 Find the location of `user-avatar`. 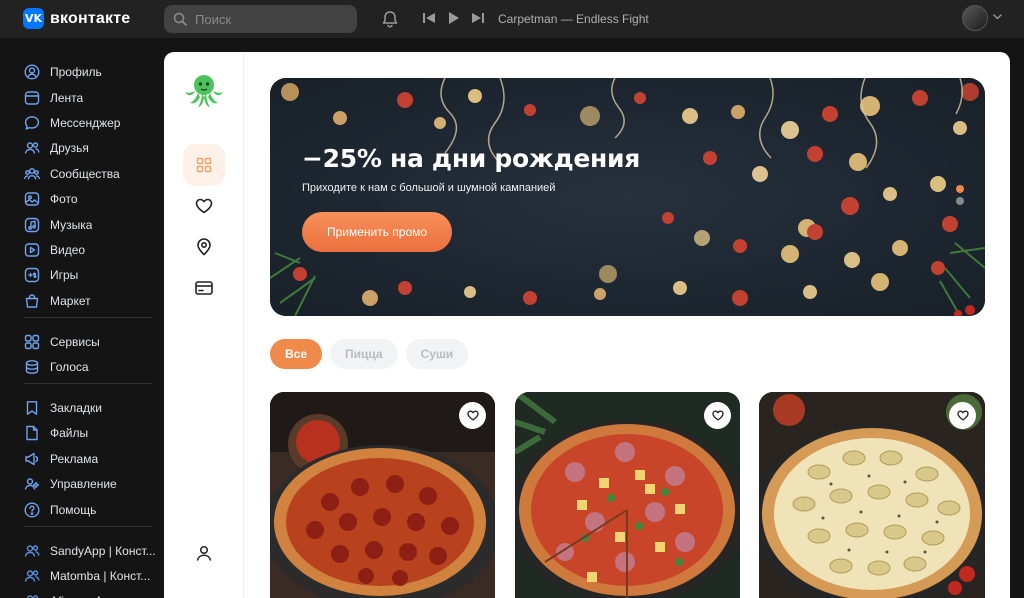

user-avatar is located at coordinates (975, 18).